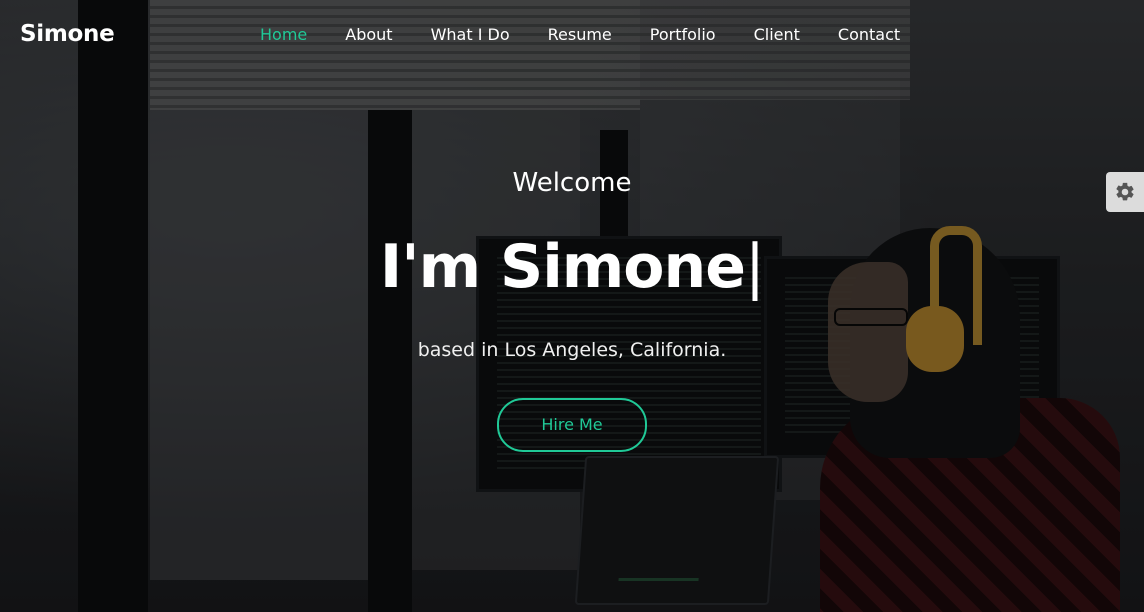 The height and width of the screenshot is (612, 1144). I want to click on typing-cursor: |, so click(754, 267).